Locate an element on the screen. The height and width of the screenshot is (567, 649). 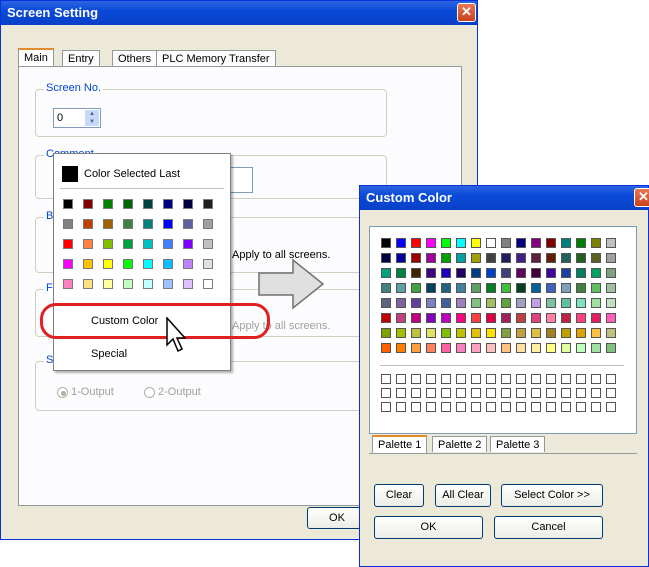
clear-button: Clear is located at coordinates (399, 495).